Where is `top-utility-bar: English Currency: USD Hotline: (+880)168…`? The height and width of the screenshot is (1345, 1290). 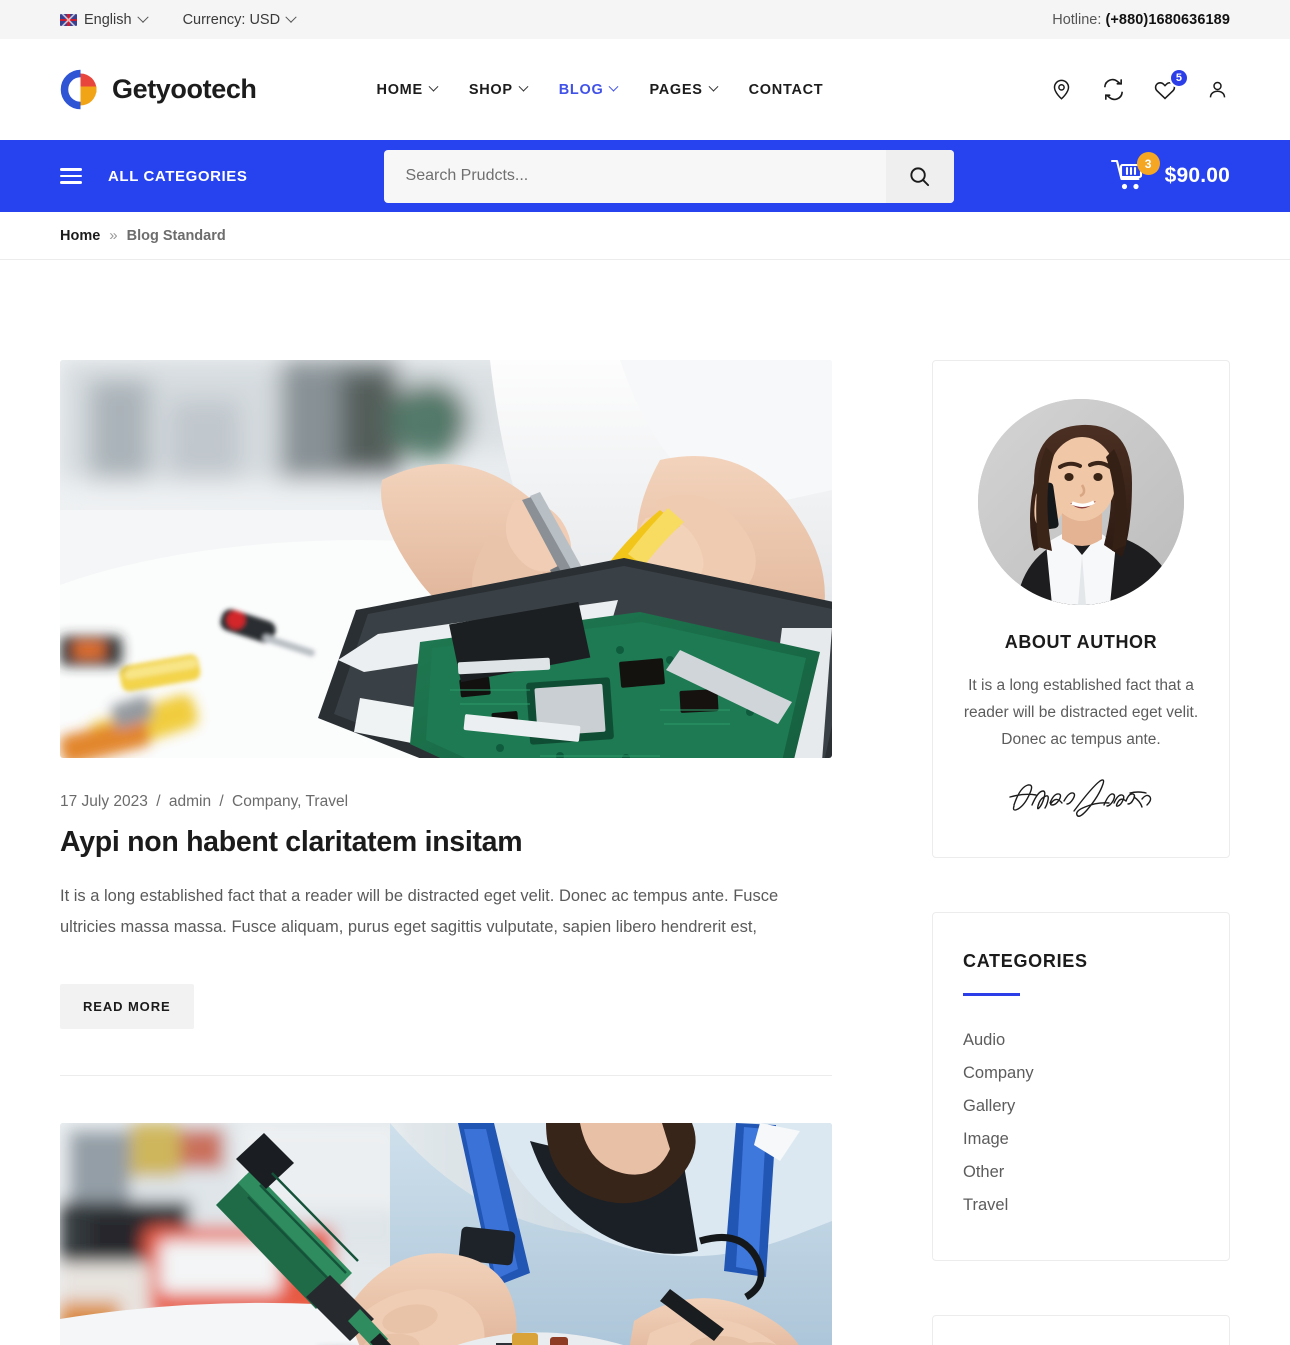 top-utility-bar: English Currency: USD Hotline: (+880)168… is located at coordinates (645, 19).